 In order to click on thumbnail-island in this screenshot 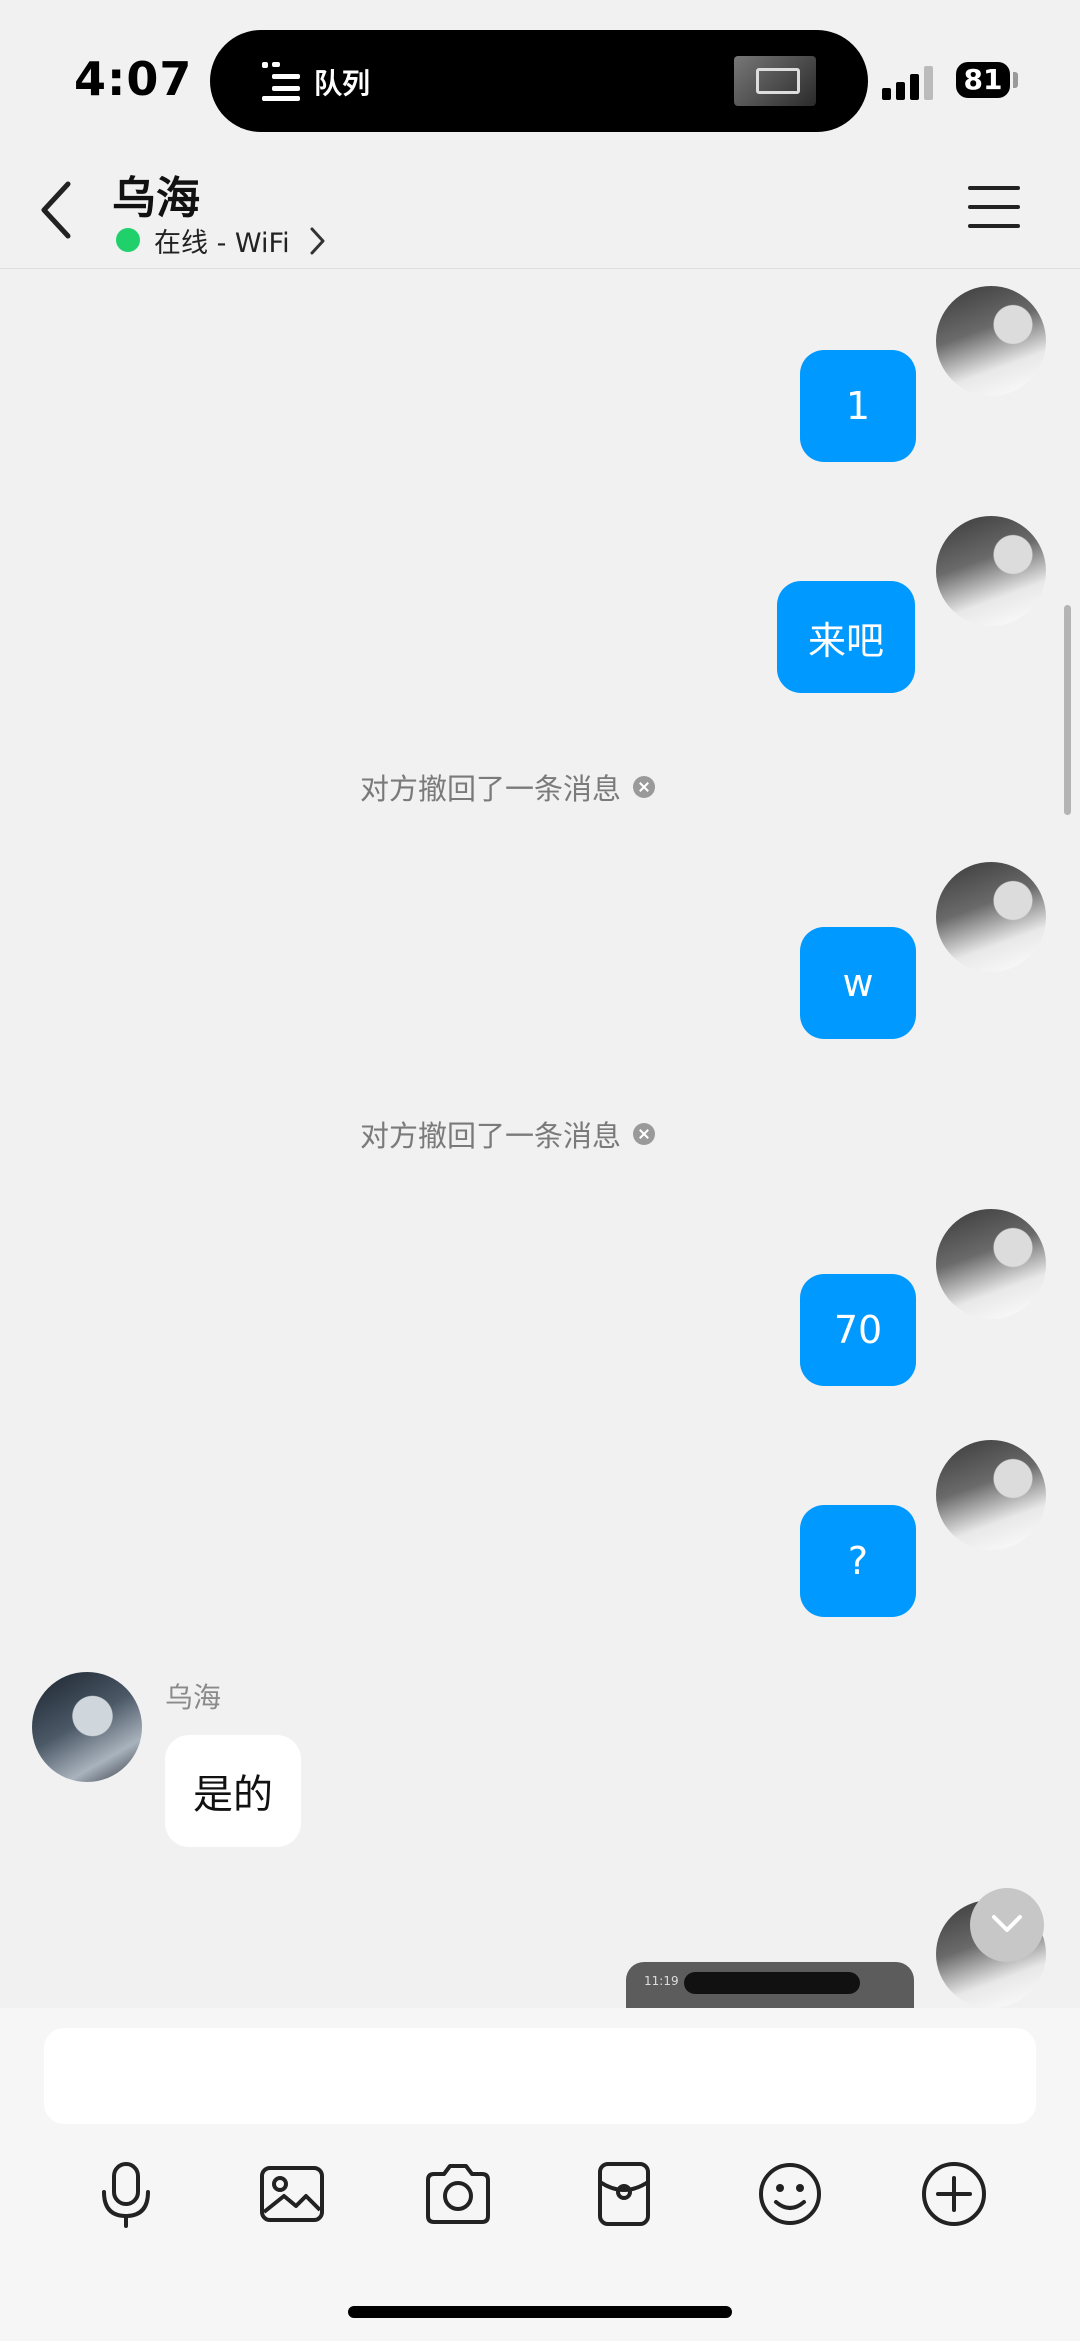, I will do `click(772, 1983)`.